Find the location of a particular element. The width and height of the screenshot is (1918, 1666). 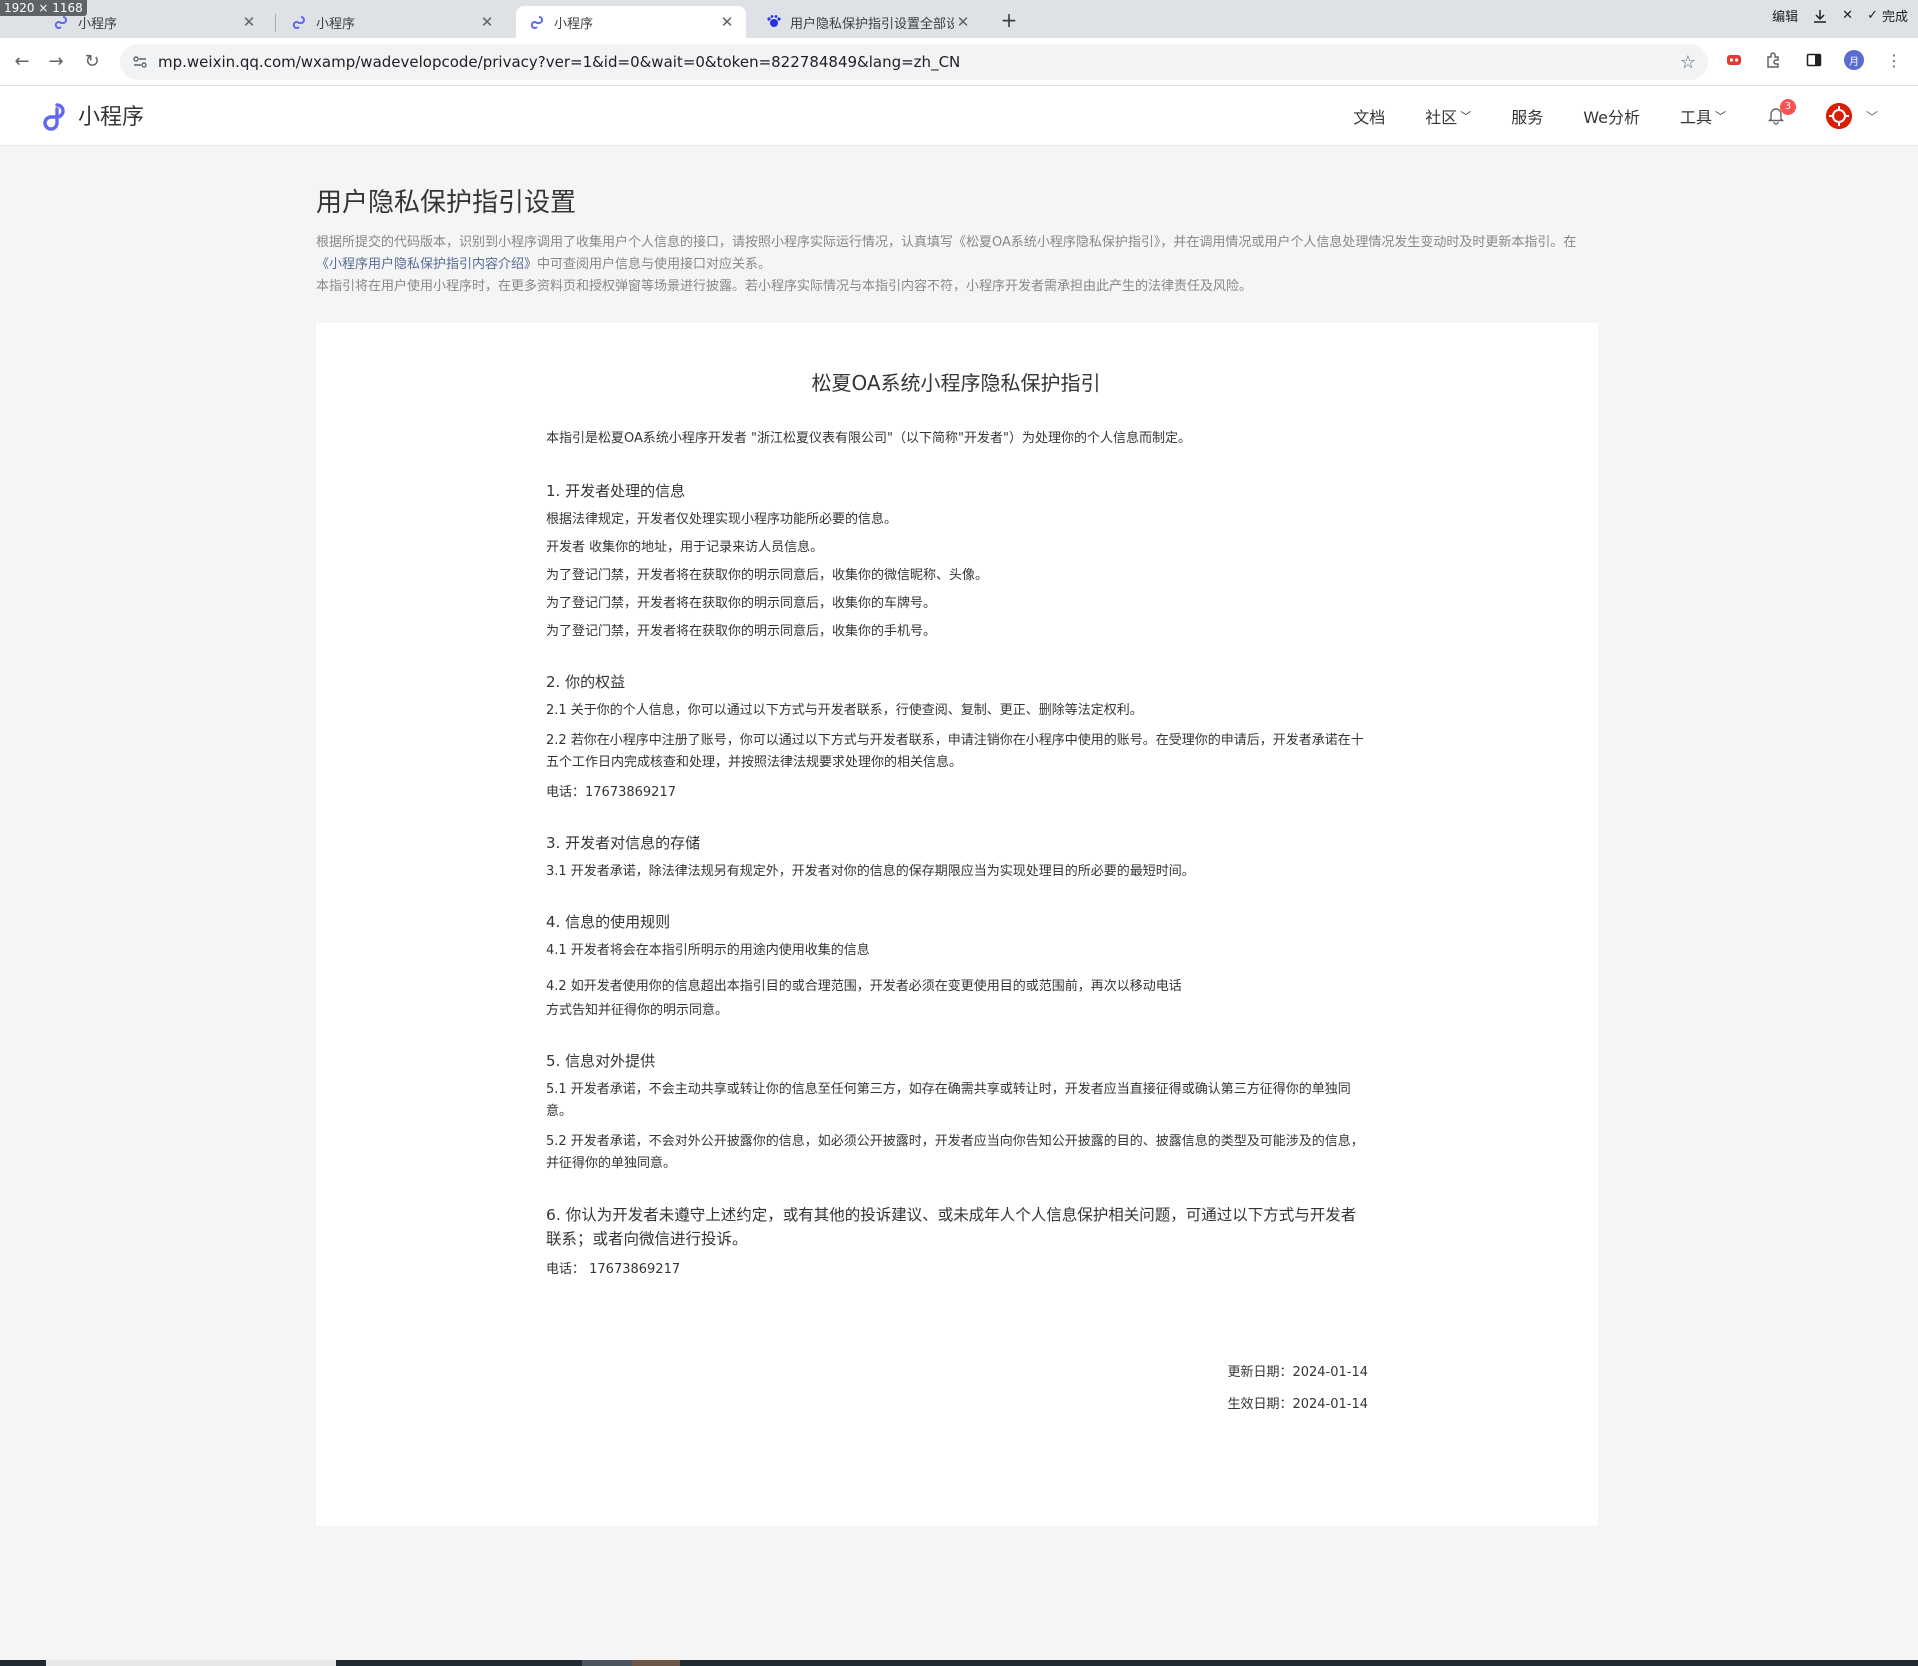

page-title: 用户隐私保护指引设置 is located at coordinates (446, 203).